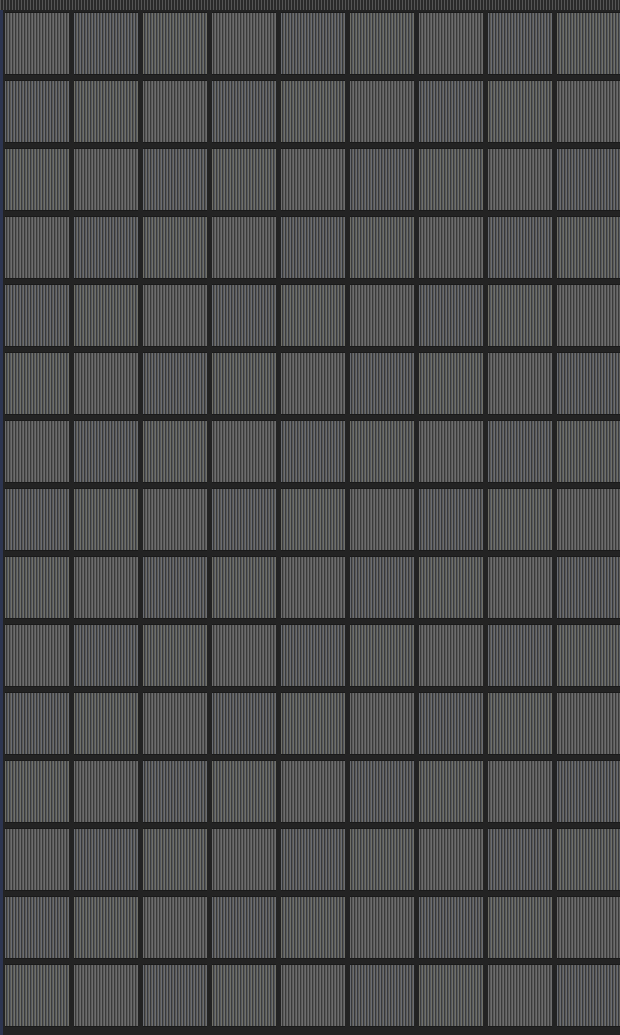 The width and height of the screenshot is (620, 1035). I want to click on top-noise-strip, so click(310, 5).